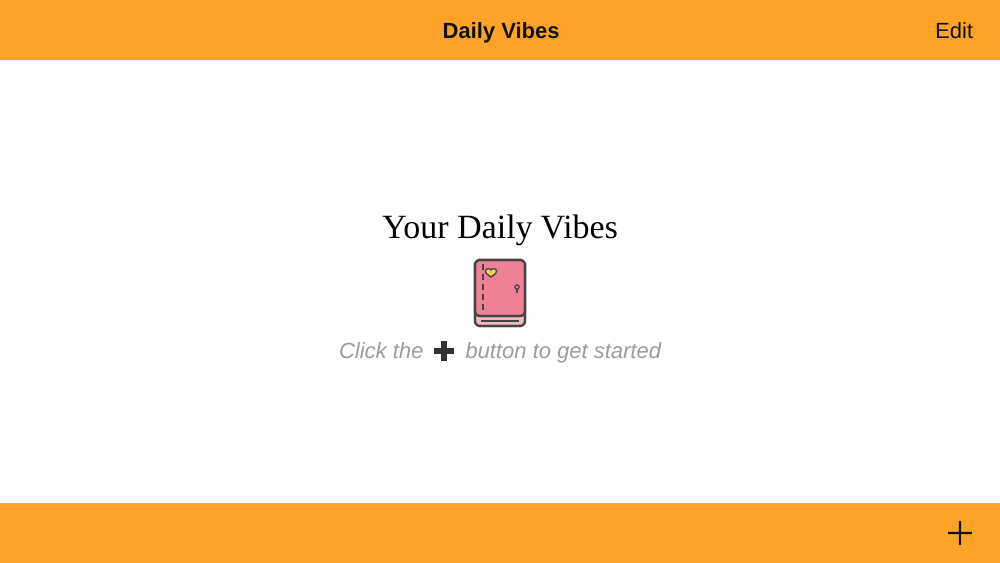 The height and width of the screenshot is (563, 1000). I want to click on edit-button: Edit, so click(954, 30).